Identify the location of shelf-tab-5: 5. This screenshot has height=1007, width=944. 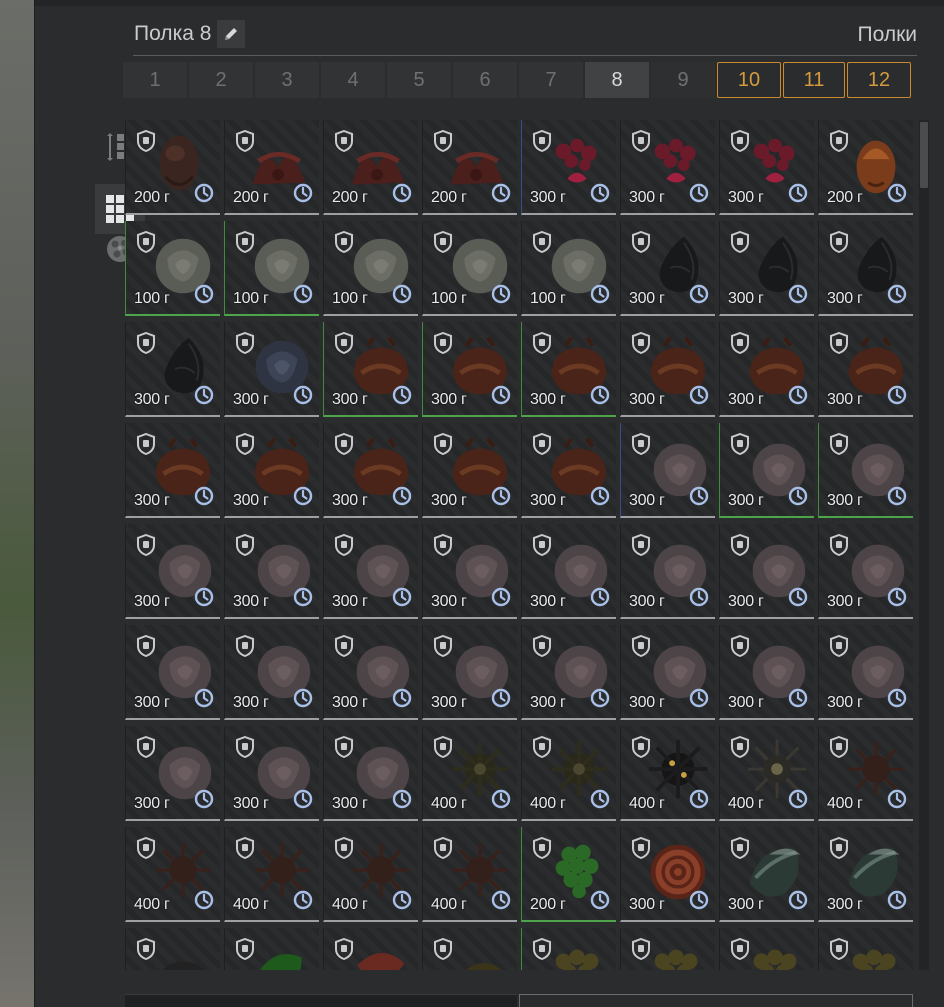
(419, 80).